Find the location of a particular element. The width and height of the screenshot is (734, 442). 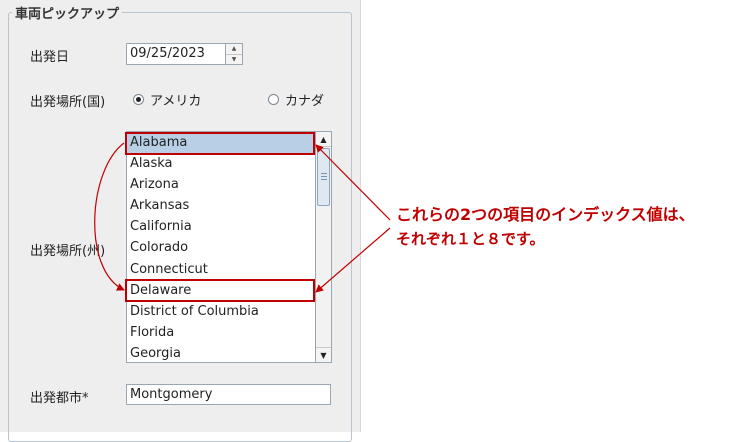

annotation-text: これらの2つの項目のインデックス値は、 それぞれ１と８です。 is located at coordinates (545, 227).